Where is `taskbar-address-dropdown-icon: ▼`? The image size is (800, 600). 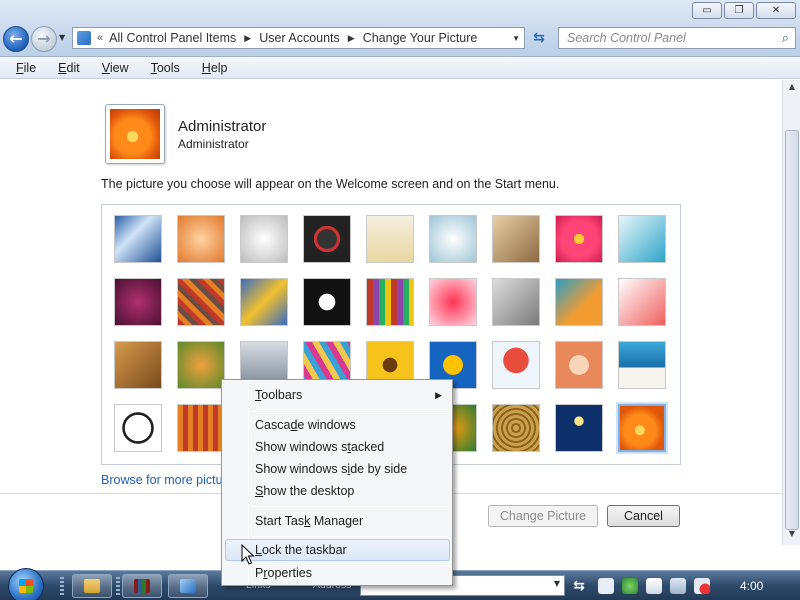
taskbar-address-dropdown-icon: ▼ is located at coordinates (557, 583).